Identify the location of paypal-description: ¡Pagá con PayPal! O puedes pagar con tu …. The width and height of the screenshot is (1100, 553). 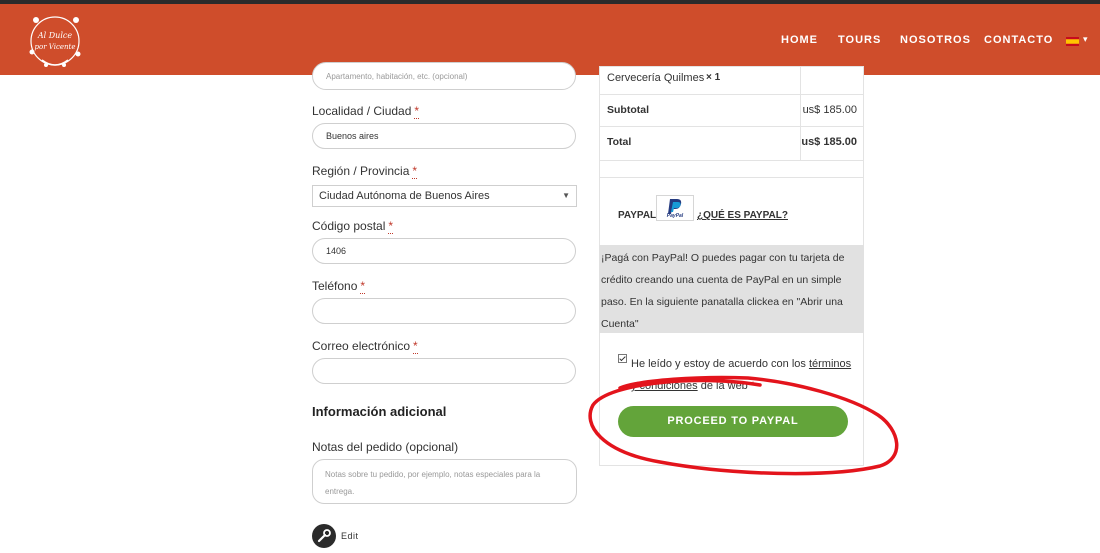
(723, 291).